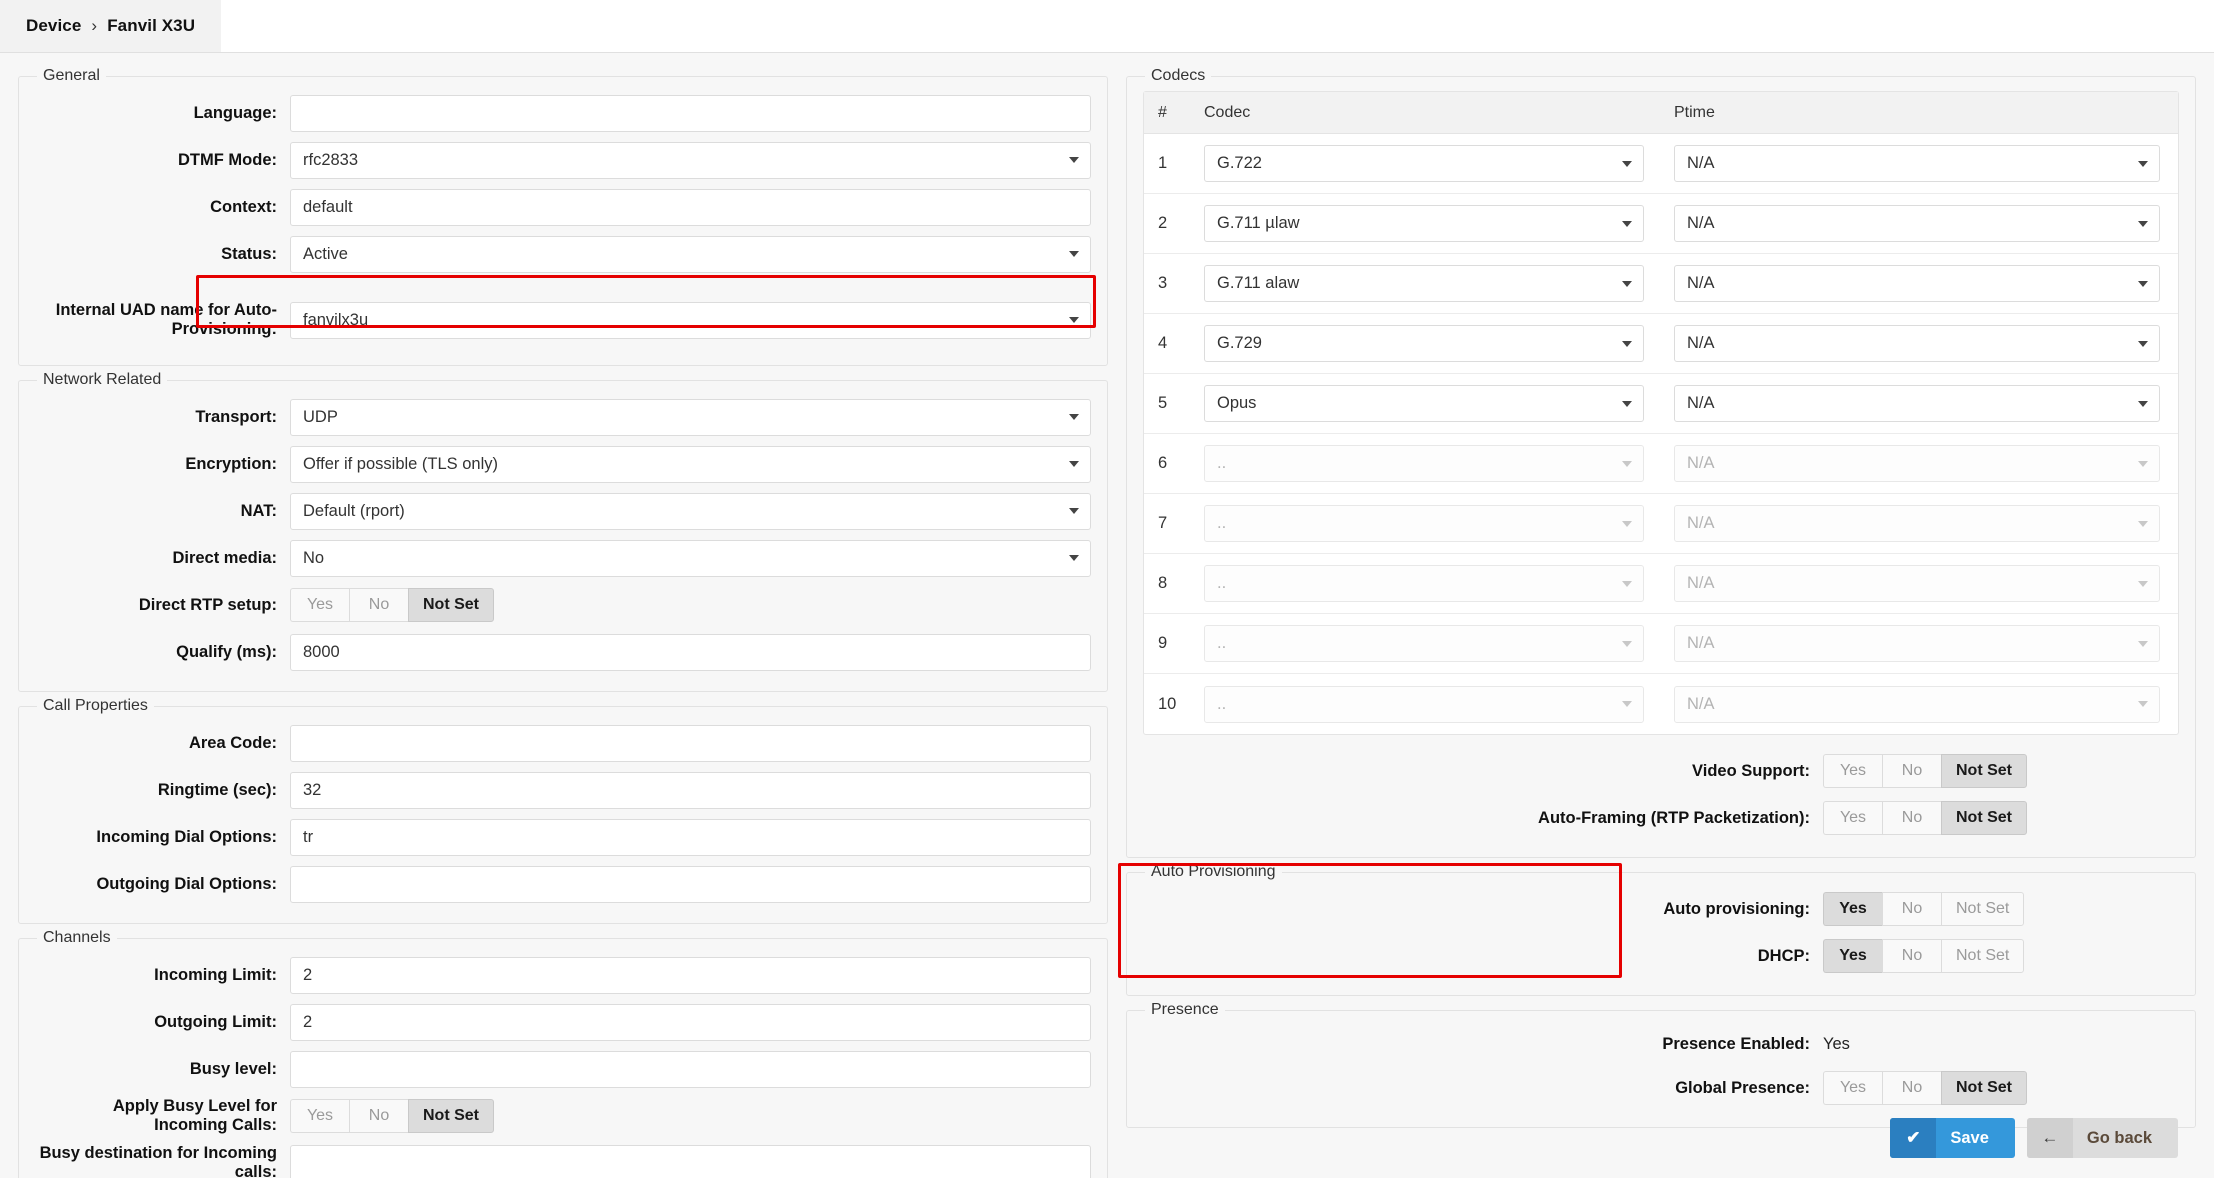 The image size is (2214, 1178). What do you see at coordinates (226, 651) in the screenshot?
I see `qualify-label: Qualify (ms):` at bounding box center [226, 651].